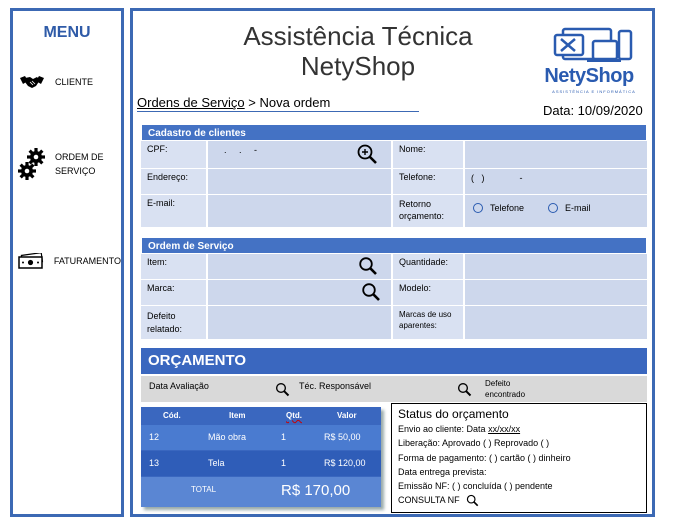 Image resolution: width=690 pixels, height=521 pixels. What do you see at coordinates (498, 383) in the screenshot?
I see `defeito-encontrado-line1: Defeito` at bounding box center [498, 383].